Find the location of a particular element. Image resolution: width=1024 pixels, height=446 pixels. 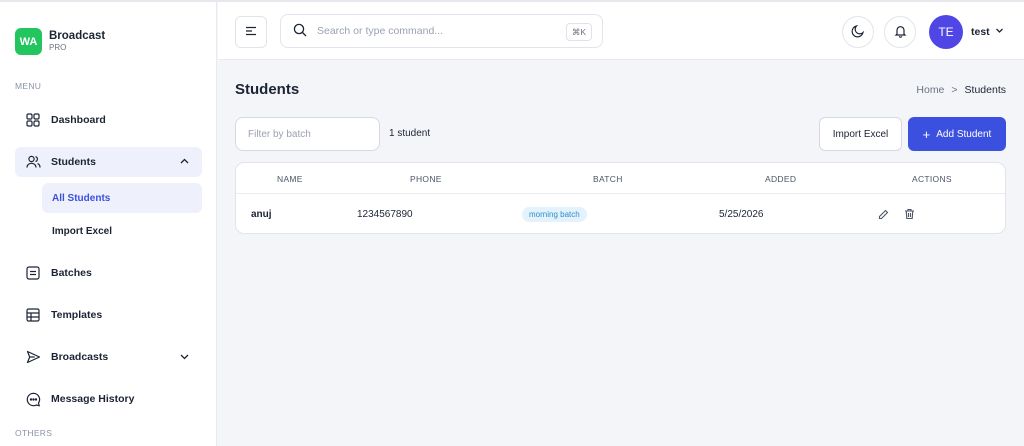

list-icon is located at coordinates (33, 273).